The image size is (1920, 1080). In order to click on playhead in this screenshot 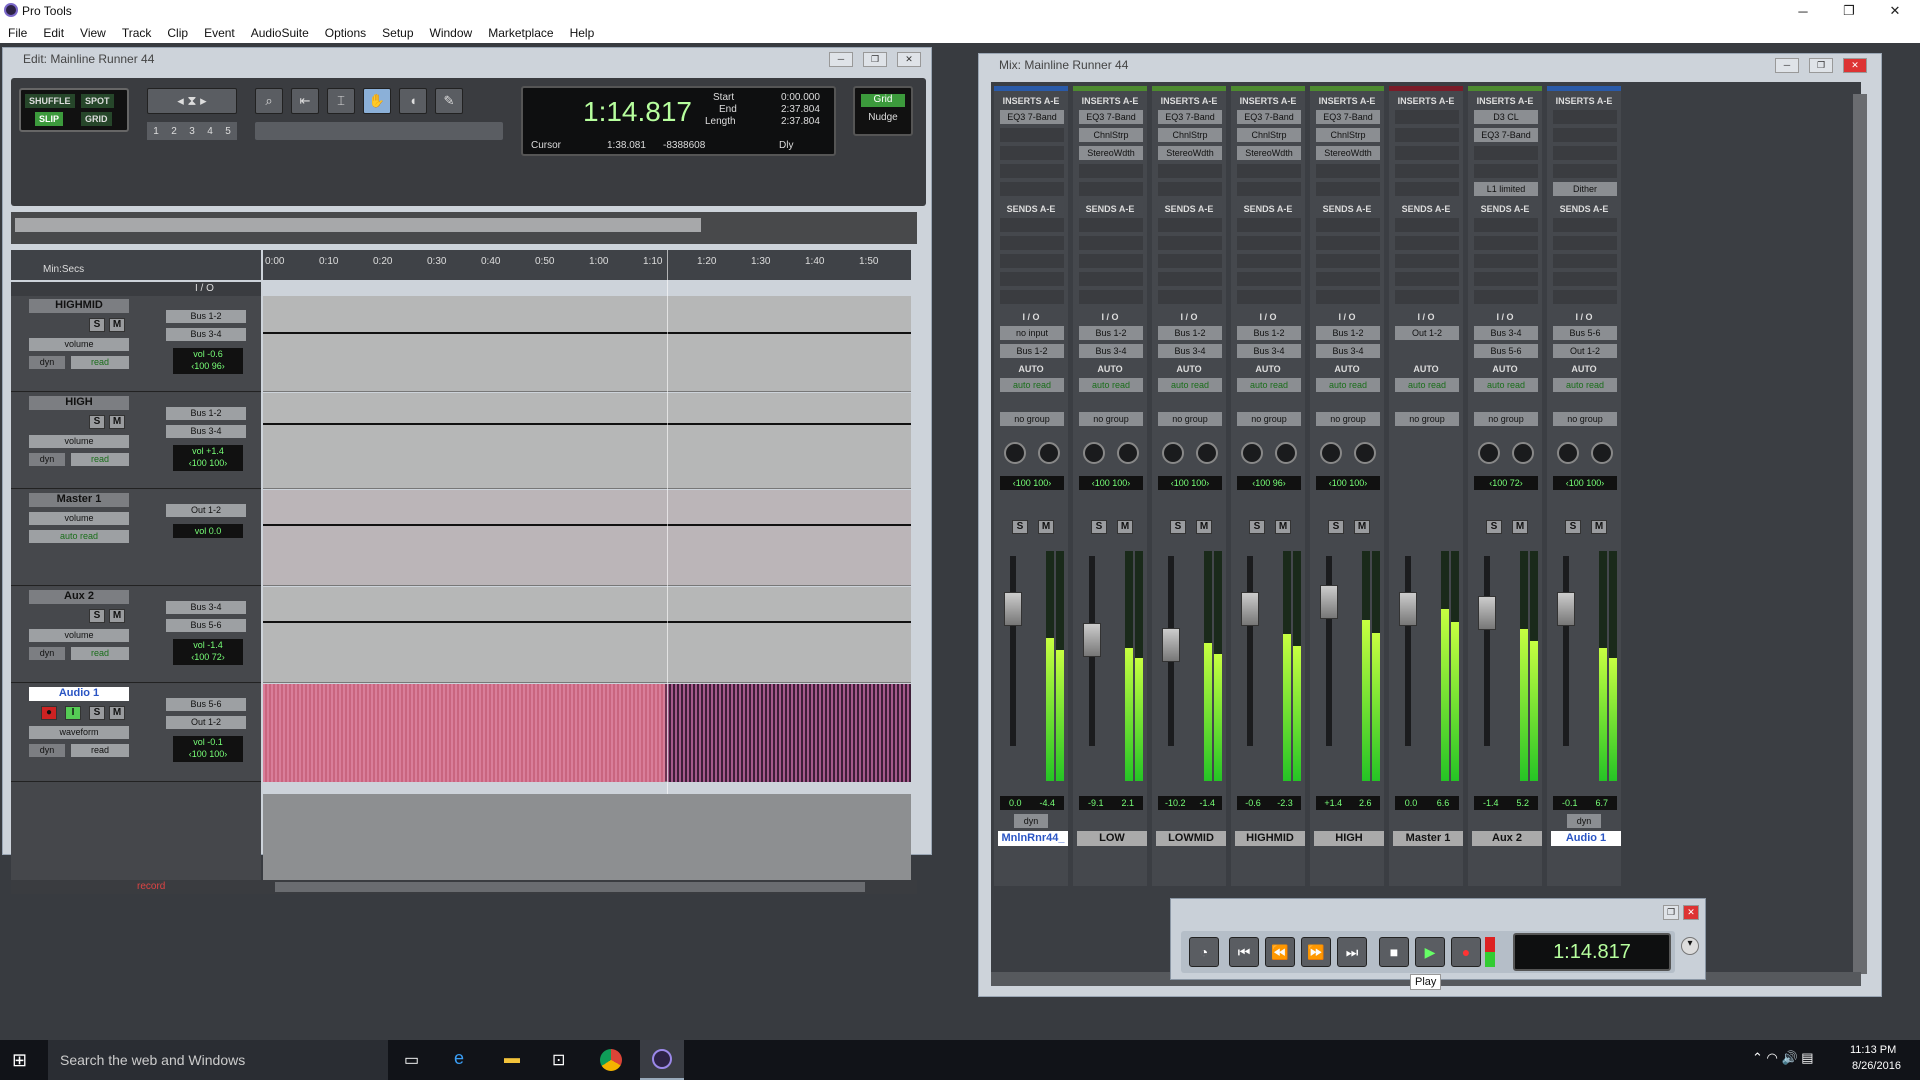, I will do `click(667, 522)`.